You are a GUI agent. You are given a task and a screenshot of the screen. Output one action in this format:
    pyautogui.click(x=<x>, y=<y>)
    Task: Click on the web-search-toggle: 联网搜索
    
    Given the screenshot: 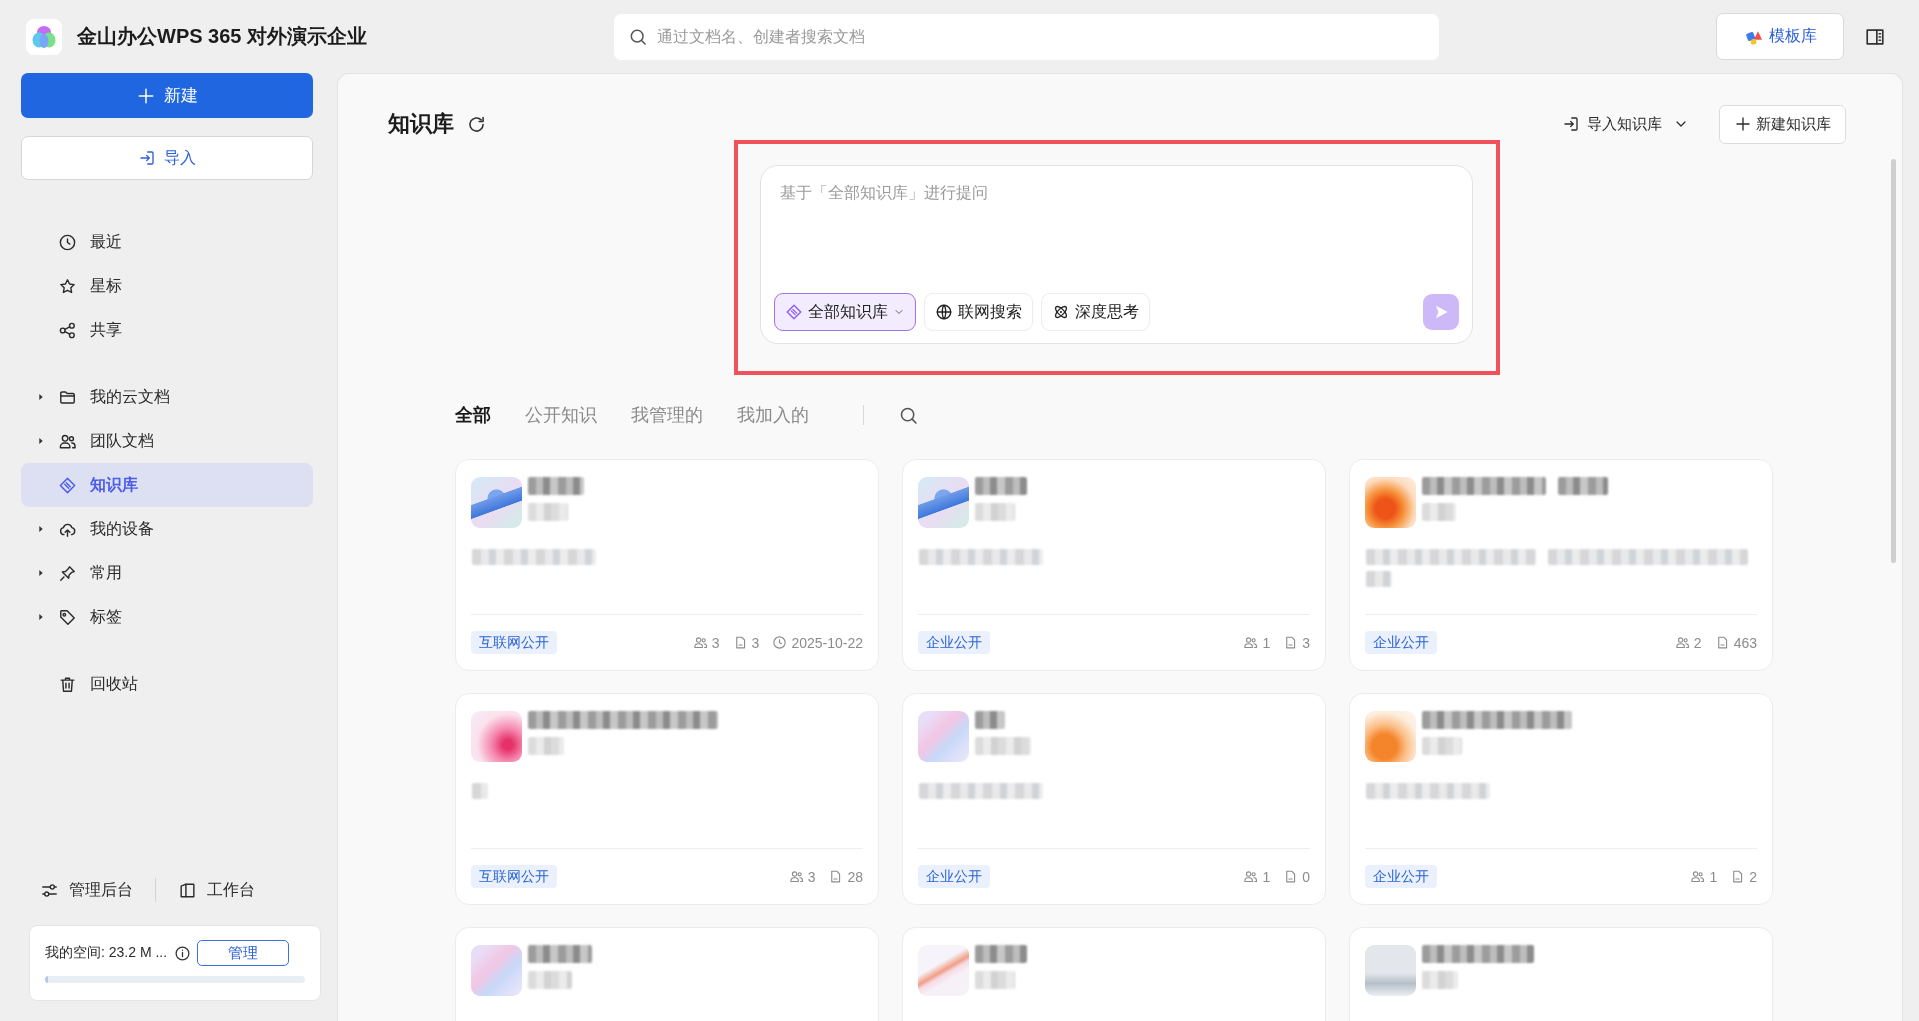 What is the action you would take?
    pyautogui.click(x=978, y=312)
    